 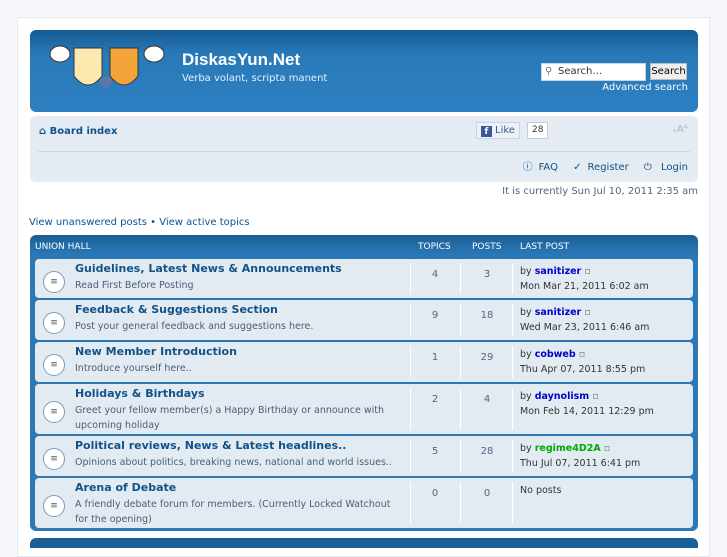 I want to click on last-post-date: Thu Apr 07, 2011 8:55 pm, so click(x=583, y=369).